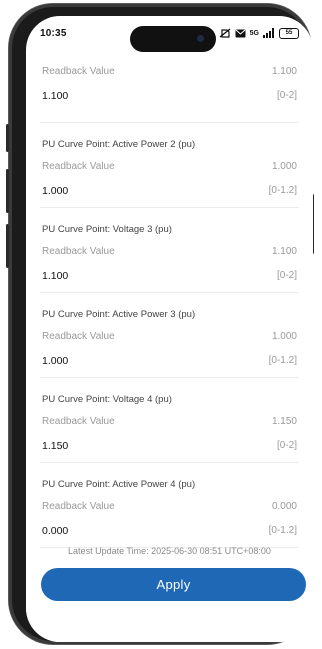  I want to click on readback-value: 0.000, so click(284, 506).